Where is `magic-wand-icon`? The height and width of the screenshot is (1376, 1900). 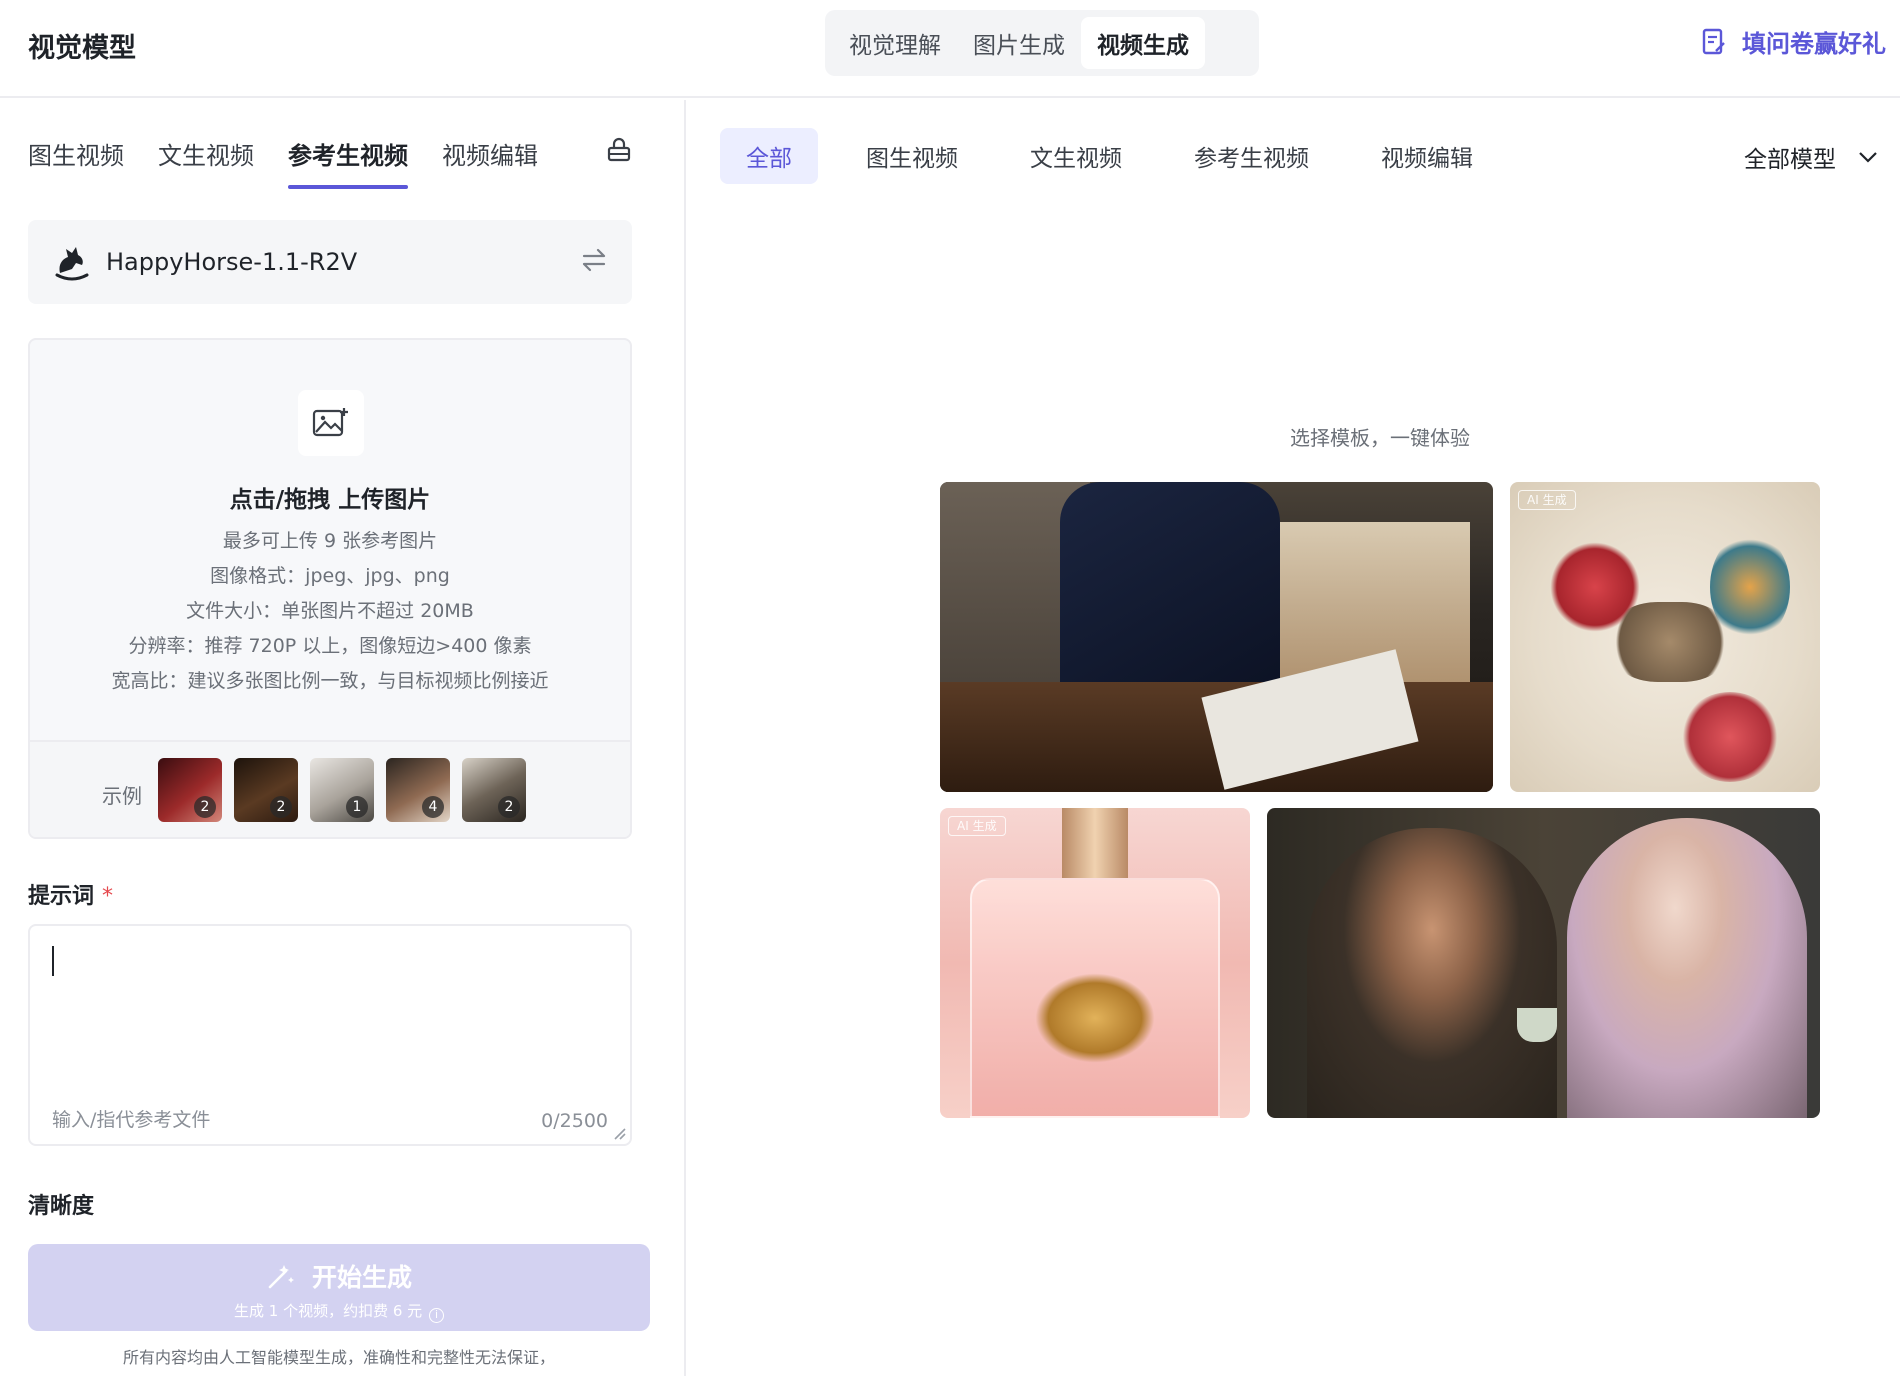 magic-wand-icon is located at coordinates (281, 1277).